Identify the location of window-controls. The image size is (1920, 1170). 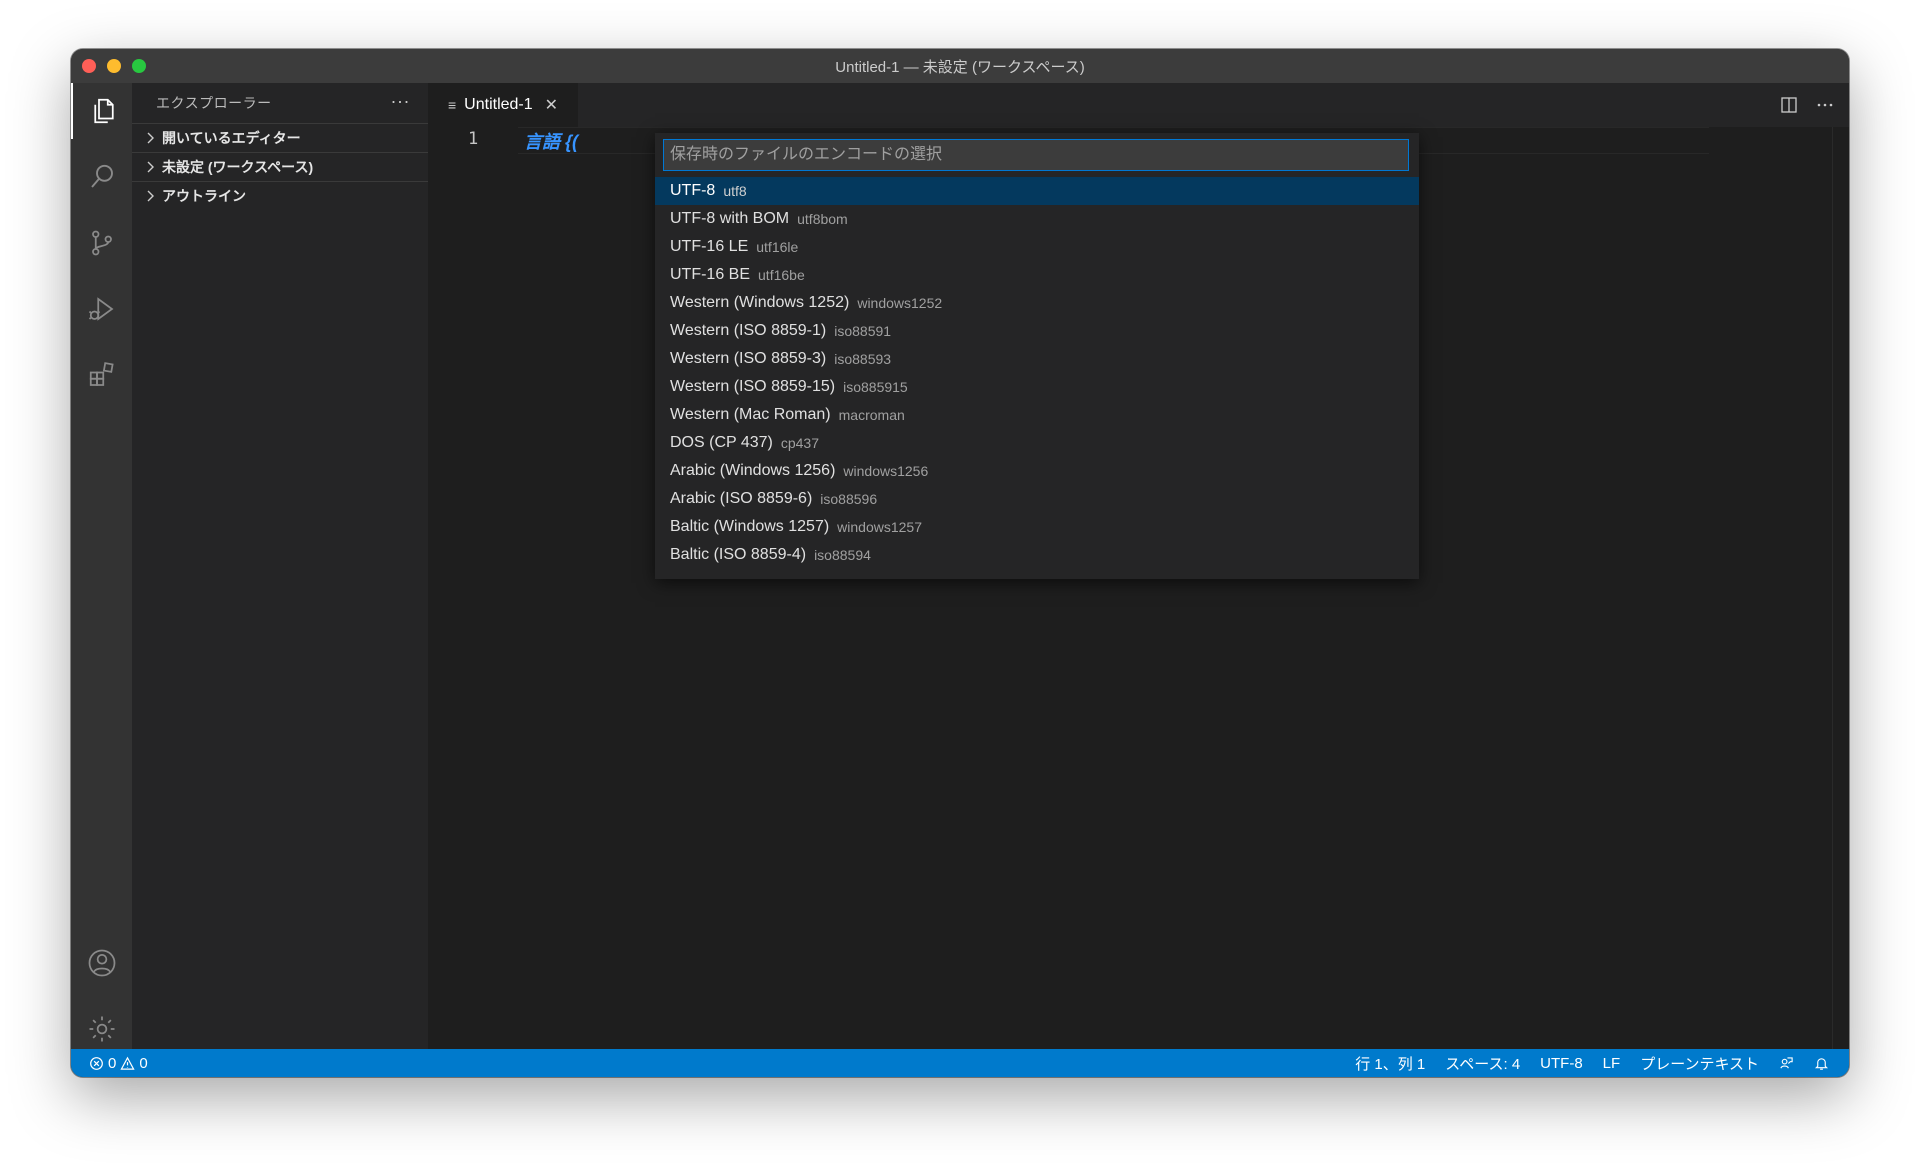
(114, 66).